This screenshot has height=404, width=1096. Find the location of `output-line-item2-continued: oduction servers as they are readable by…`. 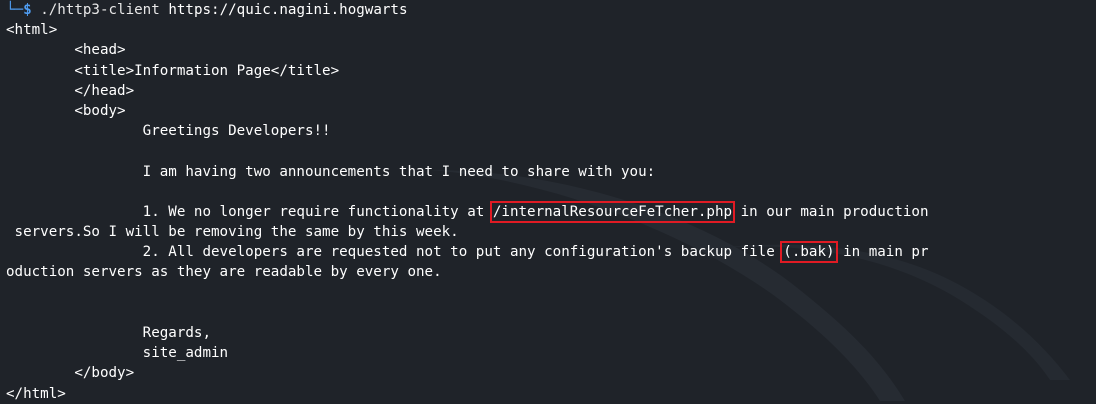

output-line-item2-continued: oduction servers as they are readable by… is located at coordinates (224, 272).